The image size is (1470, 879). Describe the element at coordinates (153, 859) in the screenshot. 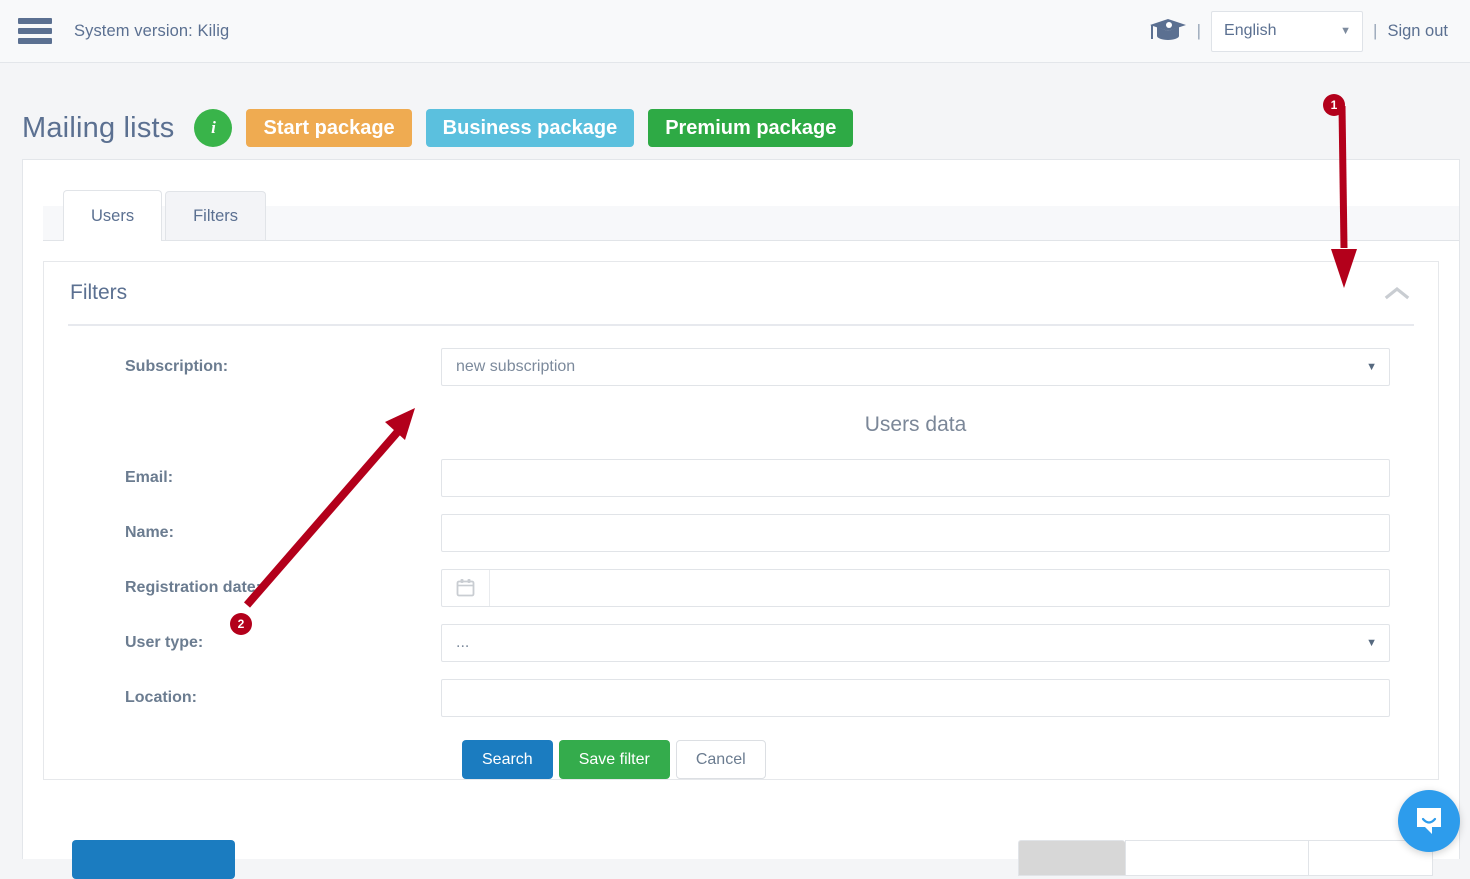

I see `bottom-primary-button` at that location.